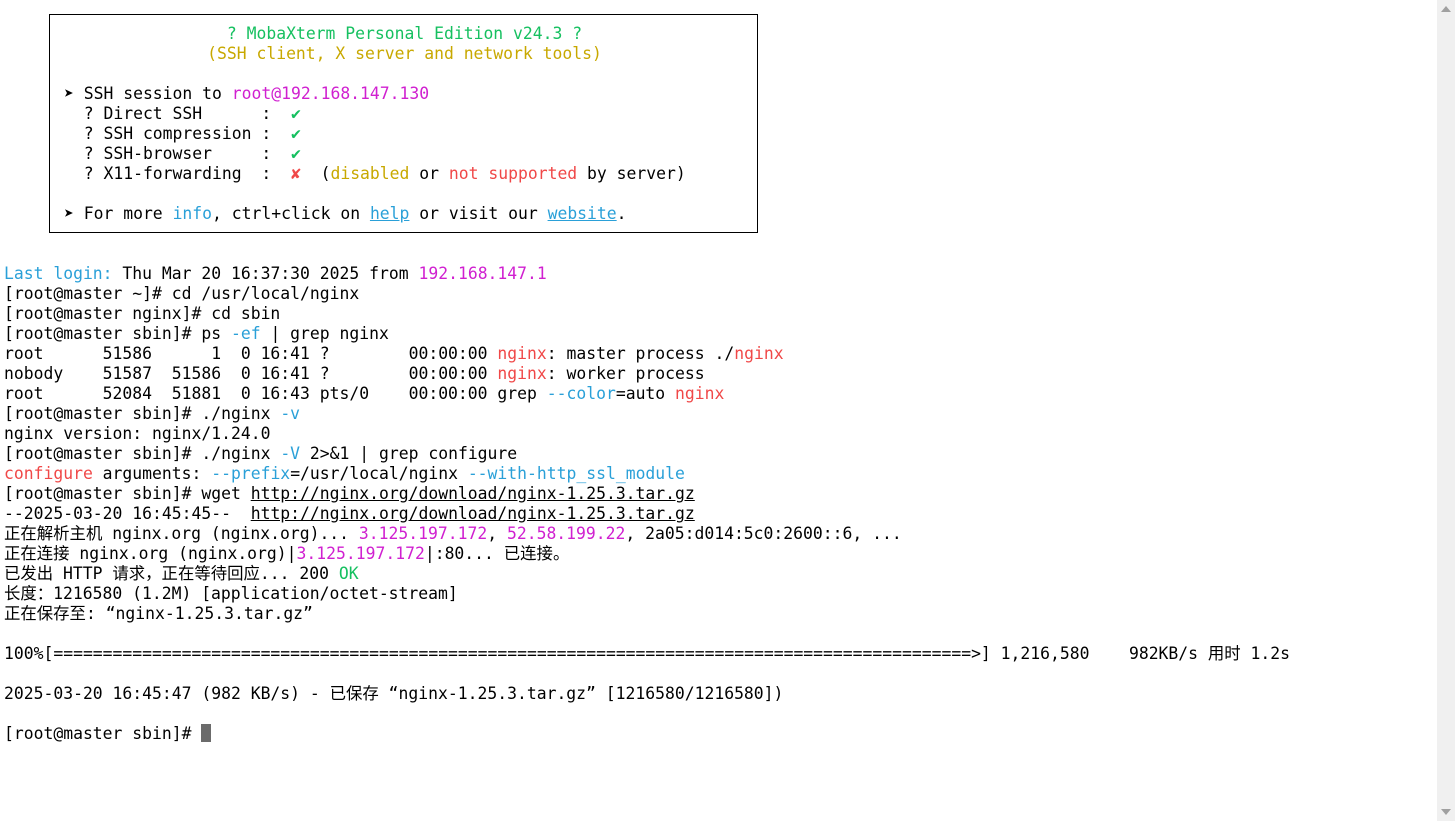 This screenshot has width=1455, height=821. Describe the element at coordinates (291, 213) in the screenshot. I see `more-mid: , ctrl+click on` at that location.